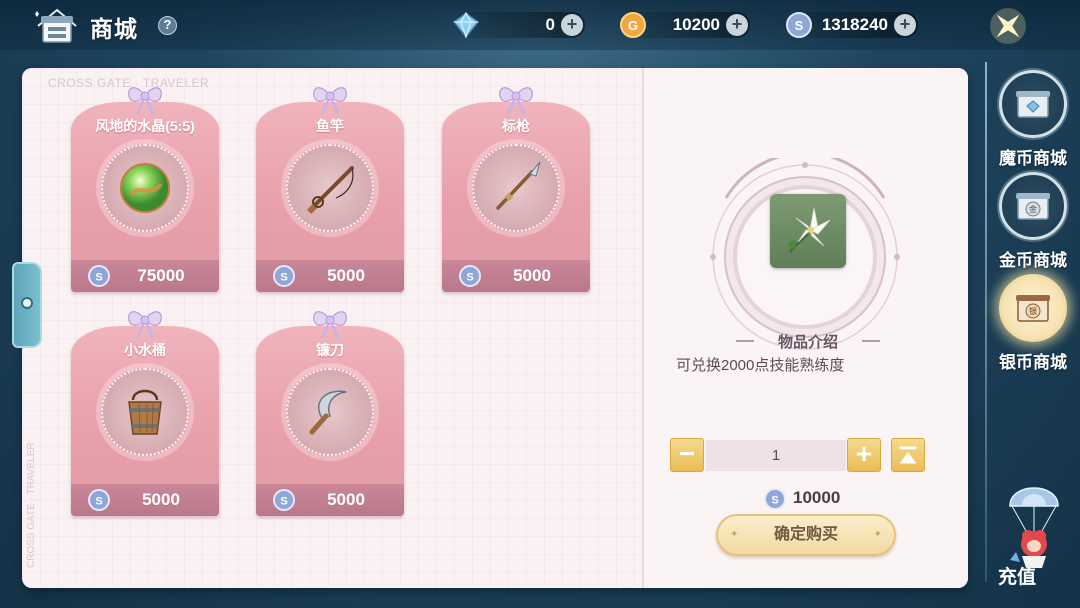 The width and height of the screenshot is (1080, 608). Describe the element at coordinates (905, 25) in the screenshot. I see `add-silver-button: +` at that location.